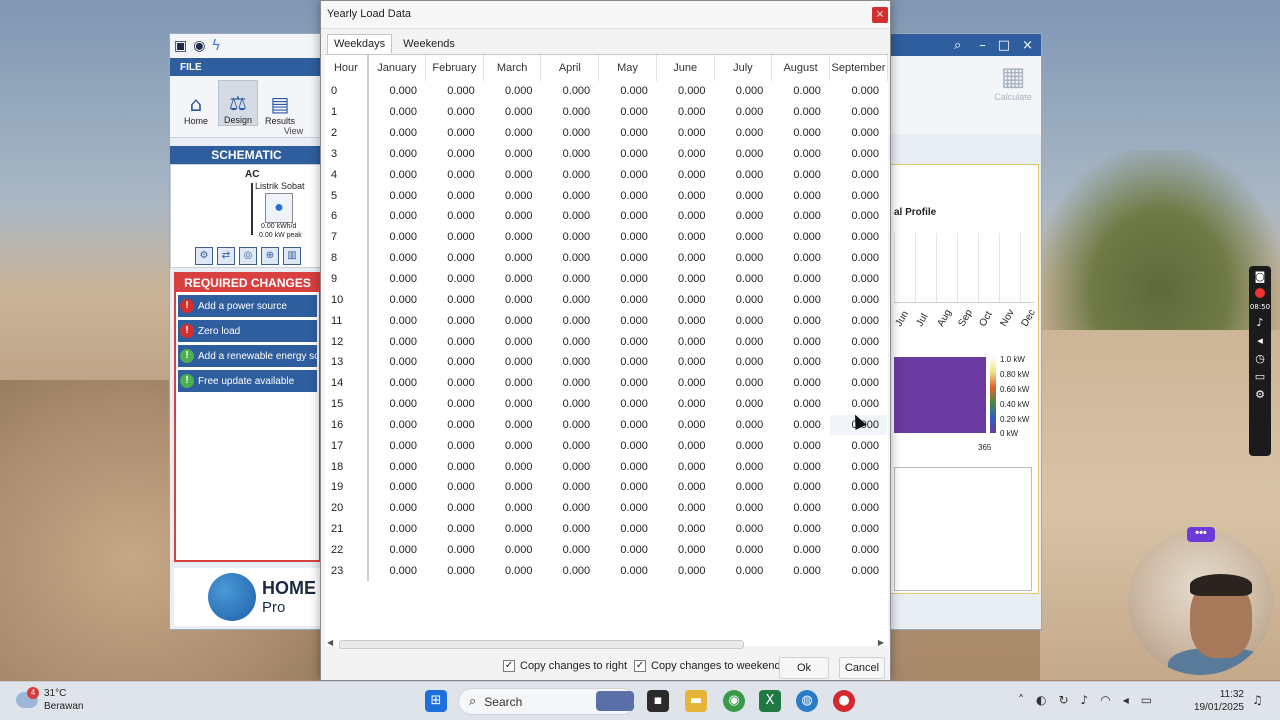  What do you see at coordinates (1085, 700) in the screenshot?
I see `mic-tray-icon: ♪` at bounding box center [1085, 700].